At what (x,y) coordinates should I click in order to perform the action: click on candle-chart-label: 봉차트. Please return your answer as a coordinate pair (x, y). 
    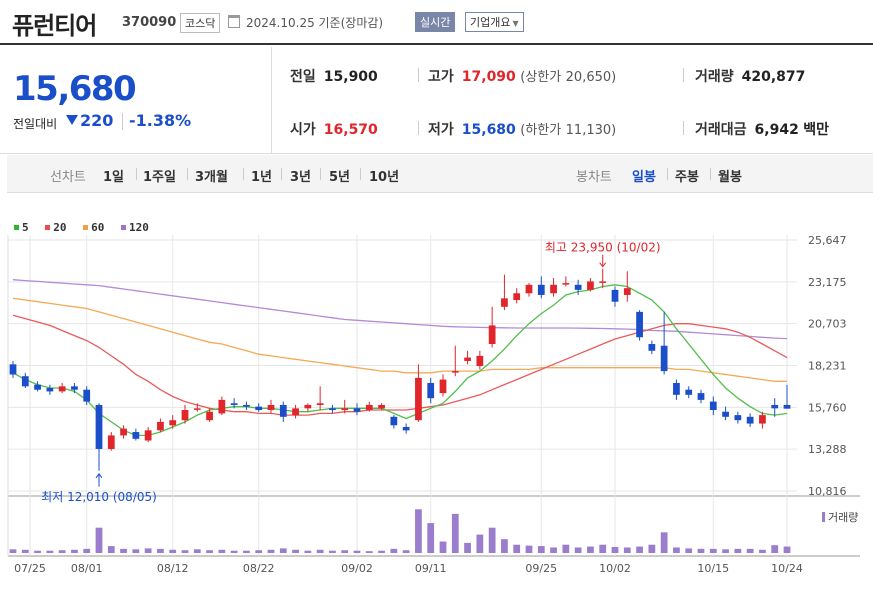
    Looking at the image, I should click on (594, 175).